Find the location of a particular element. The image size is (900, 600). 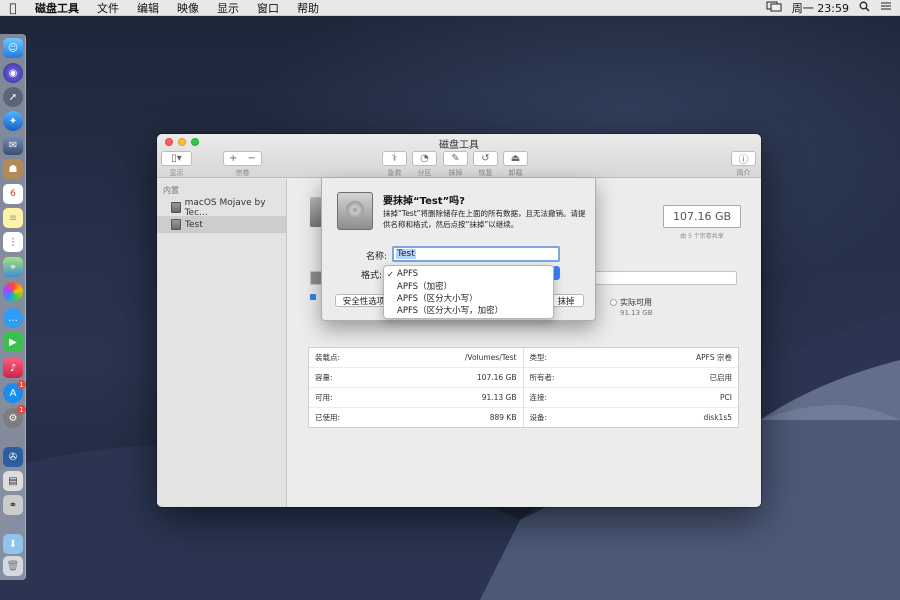

available-swatch is located at coordinates (613, 302).